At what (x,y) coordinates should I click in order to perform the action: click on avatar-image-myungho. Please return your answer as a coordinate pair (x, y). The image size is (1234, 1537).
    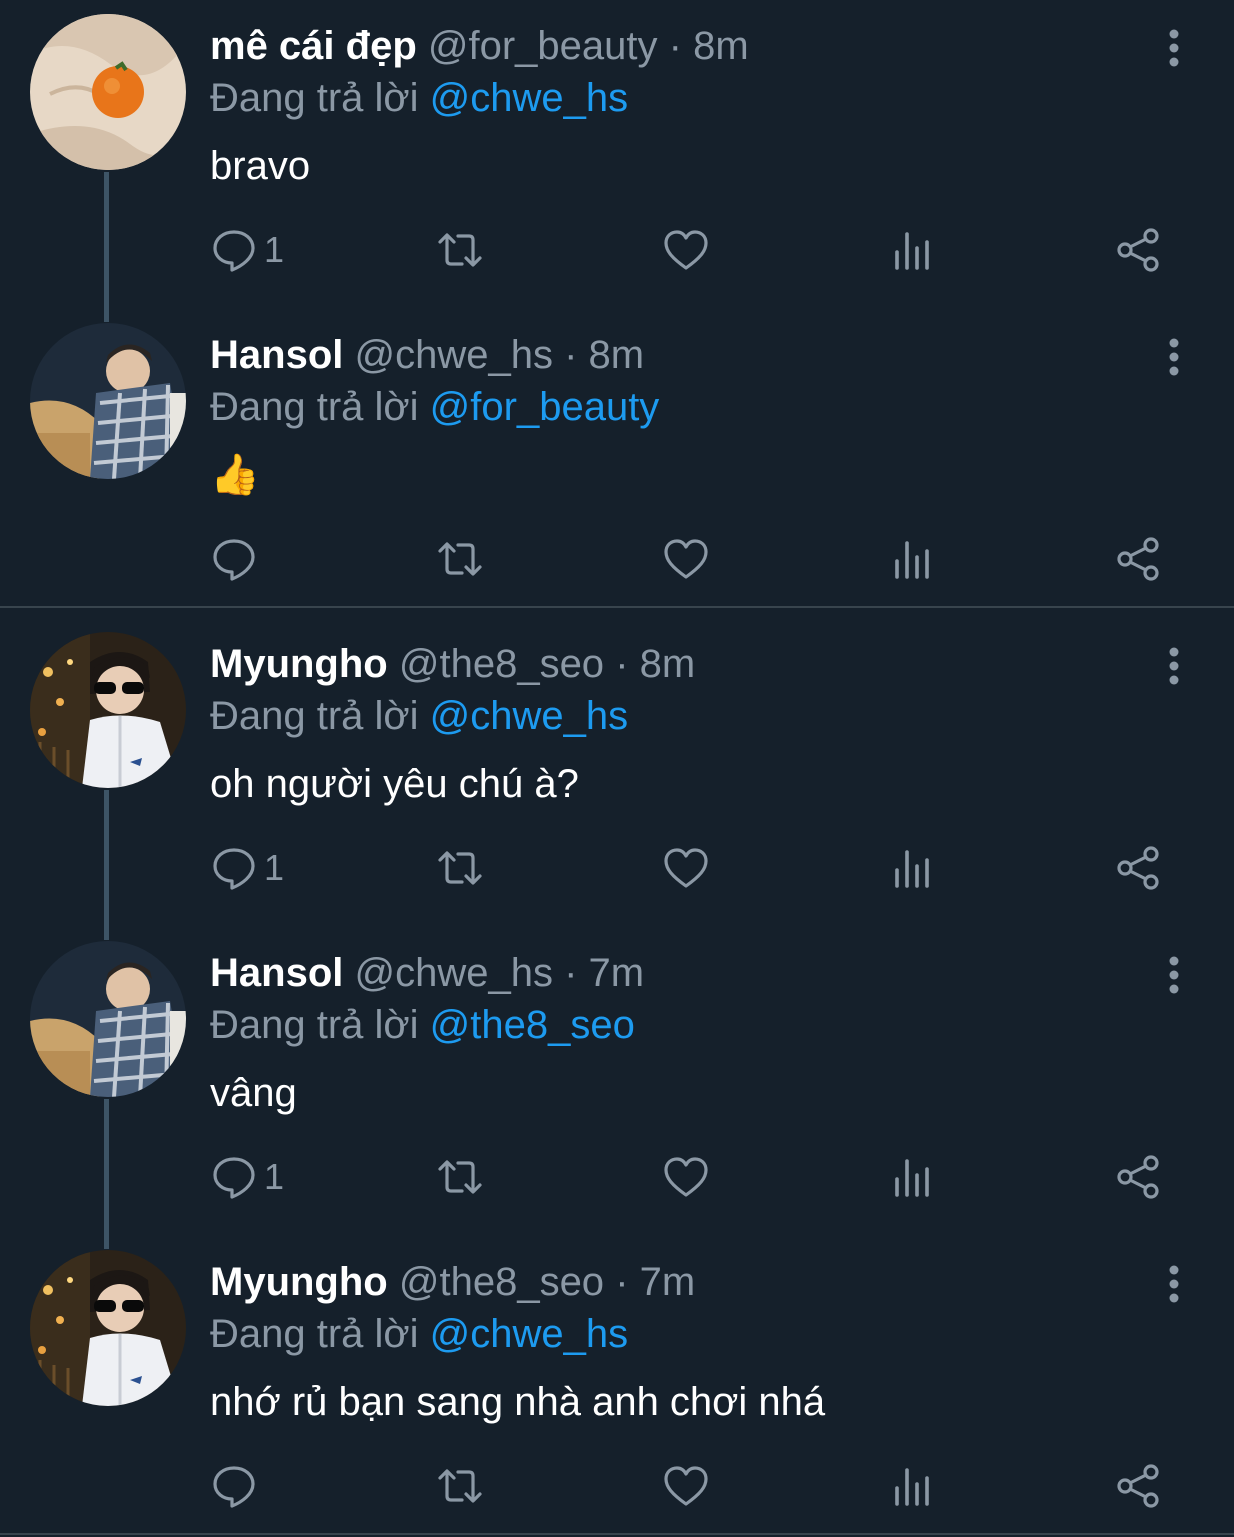
    Looking at the image, I should click on (108, 1328).